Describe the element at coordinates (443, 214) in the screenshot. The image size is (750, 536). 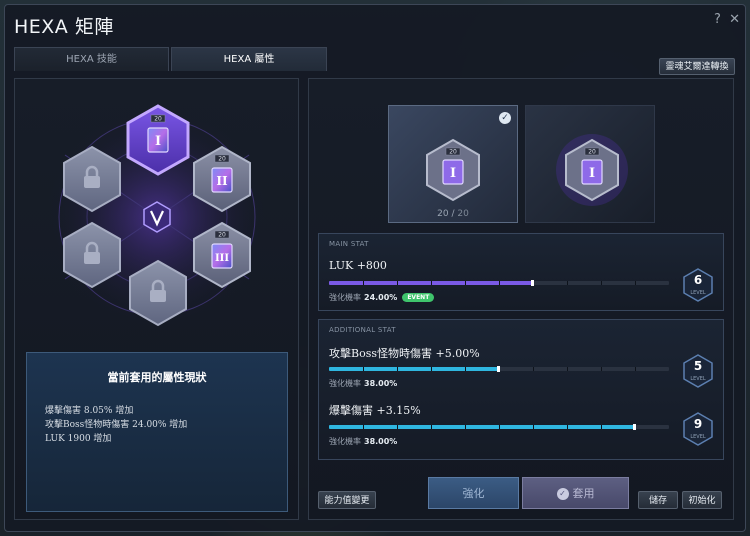
I see `core-count-current: 20` at that location.